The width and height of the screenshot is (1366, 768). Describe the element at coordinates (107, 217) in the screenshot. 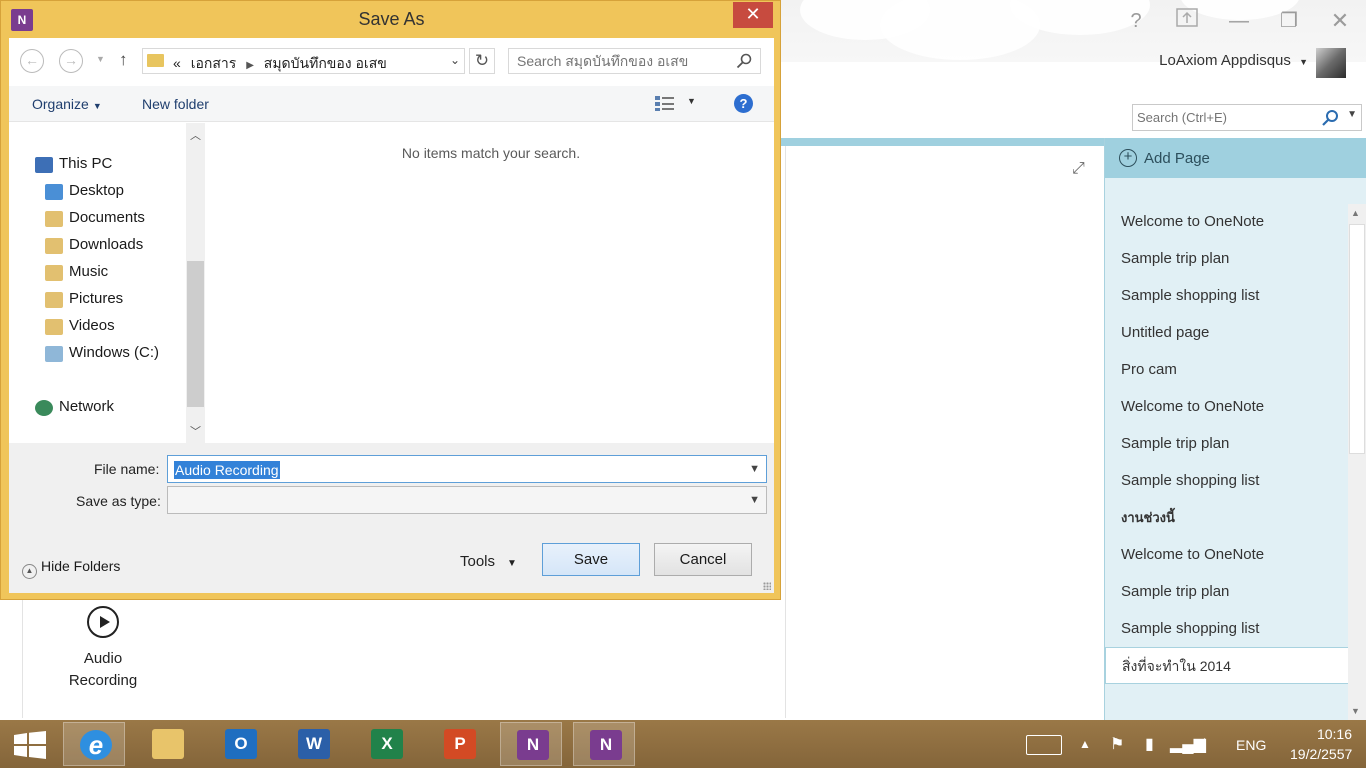

I see `nav-item: Documents` at that location.